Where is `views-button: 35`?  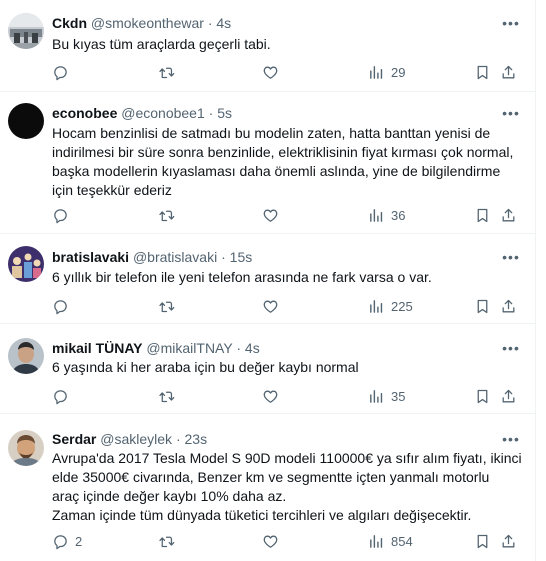
views-button: 35 is located at coordinates (386, 396).